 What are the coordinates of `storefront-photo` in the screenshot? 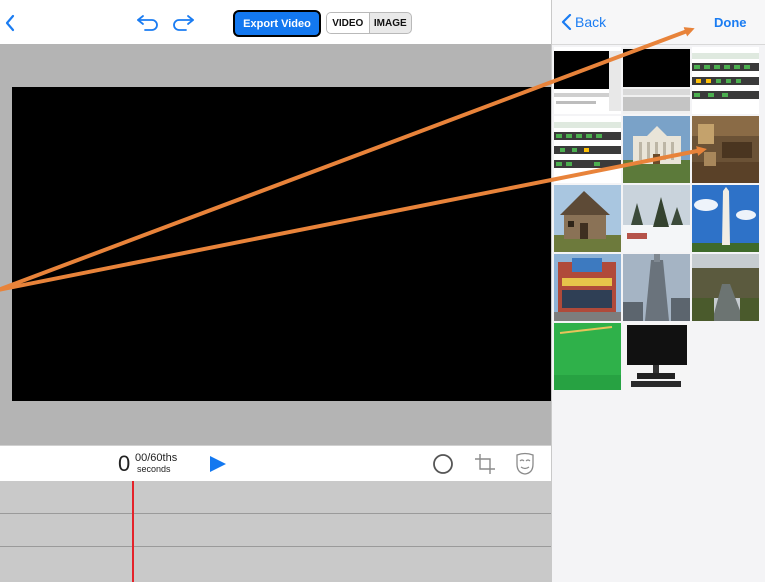 It's located at (587, 287).